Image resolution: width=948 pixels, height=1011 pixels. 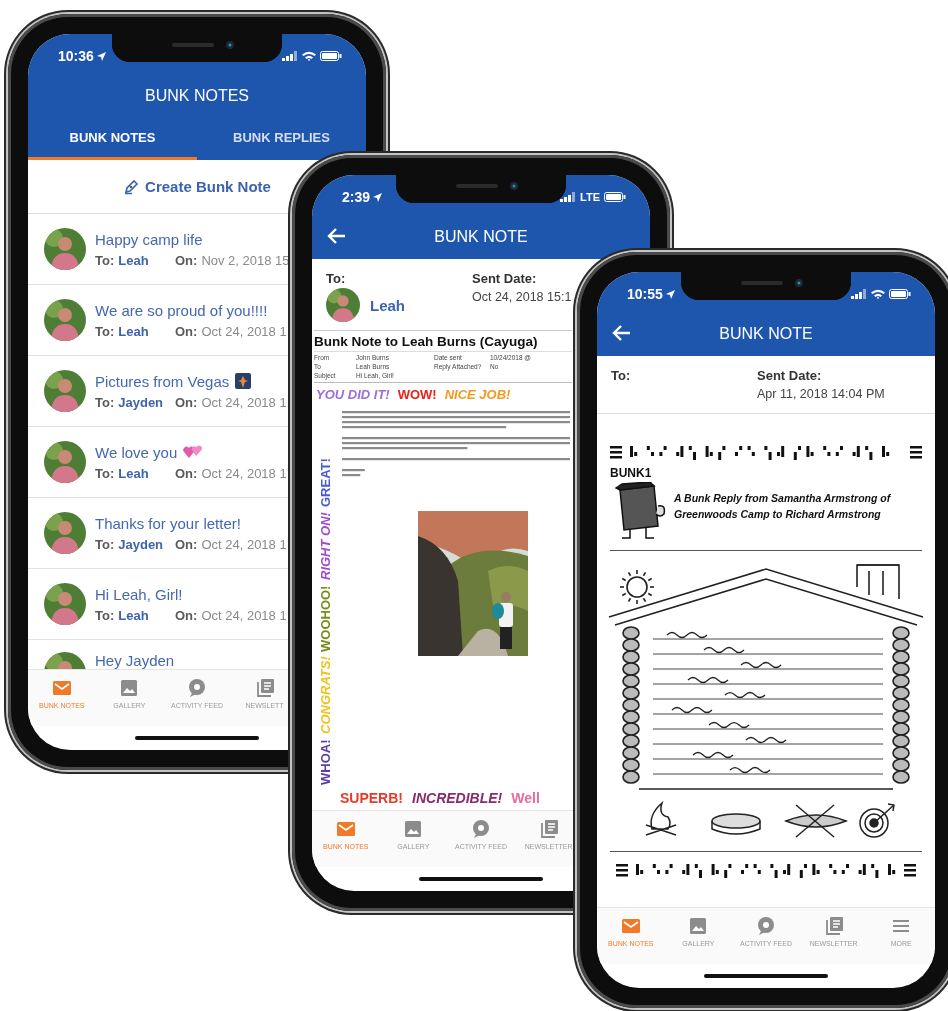 What do you see at coordinates (325, 618) in the screenshot?
I see `border-word: WOOHOO!` at bounding box center [325, 618].